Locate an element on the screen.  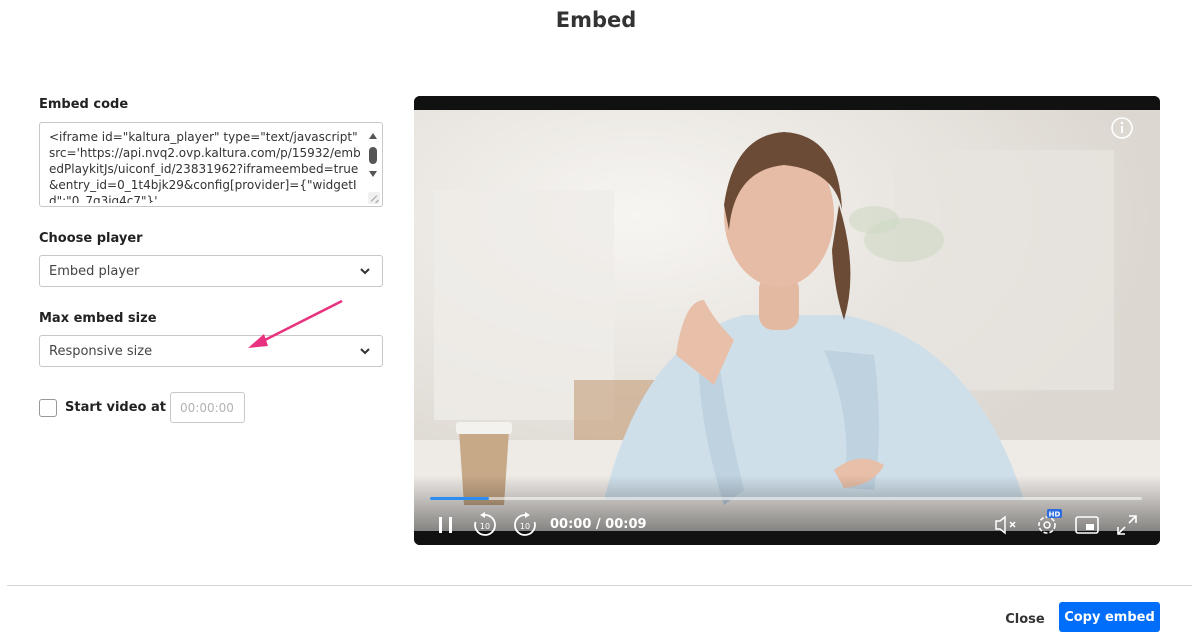
scroll-down-icon is located at coordinates (373, 174).